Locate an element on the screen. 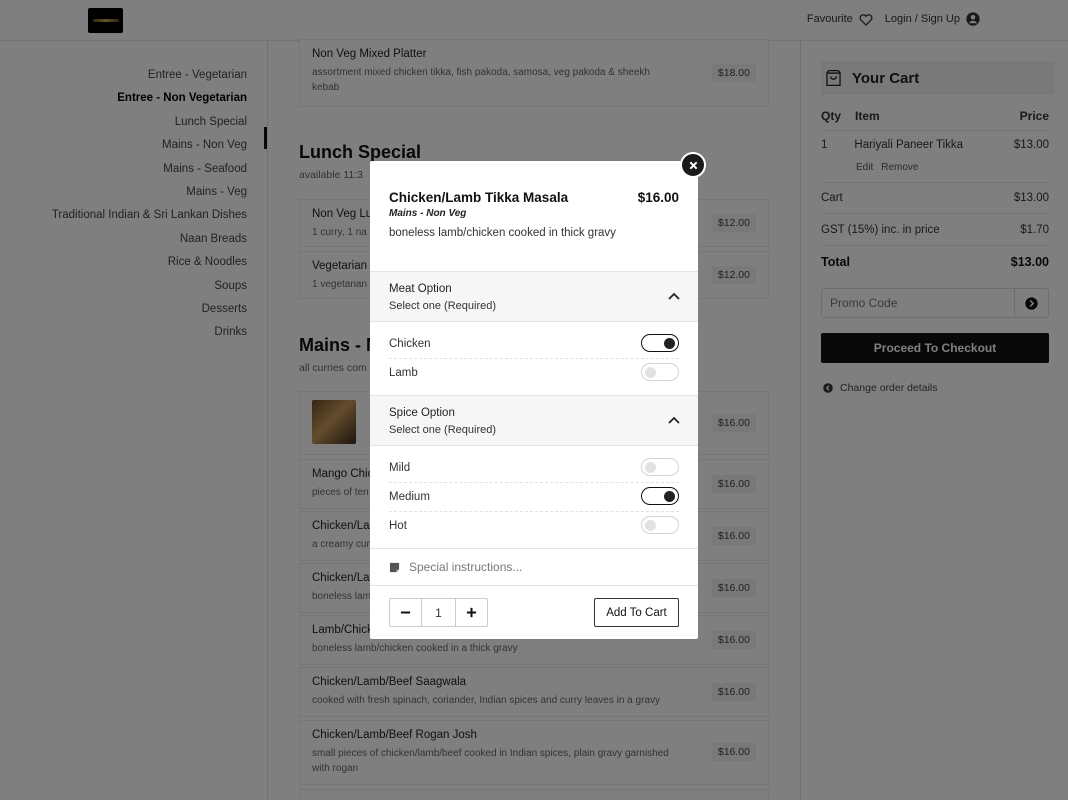 Image resolution: width=1068 pixels, height=800 pixels. option-mild: Mild is located at coordinates (534, 468).